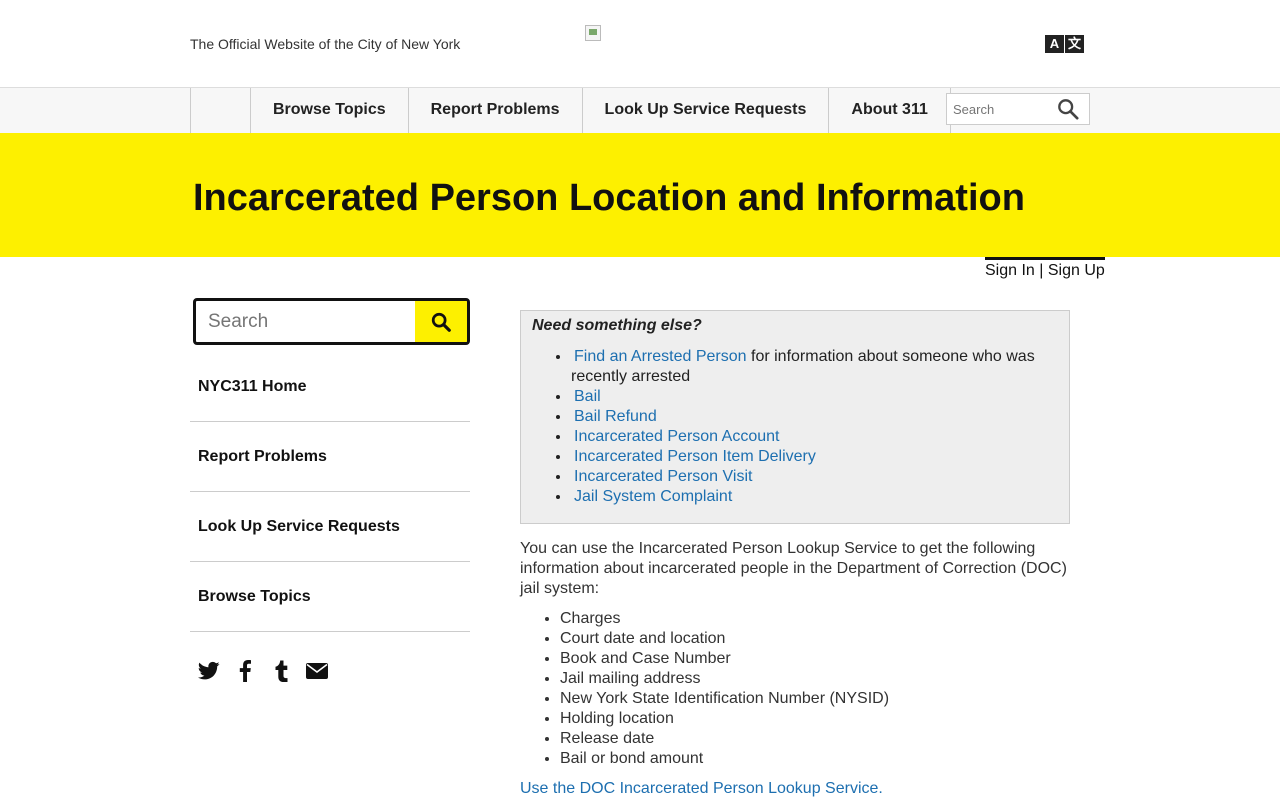  I want to click on tumblr-icon, so click(281, 671).